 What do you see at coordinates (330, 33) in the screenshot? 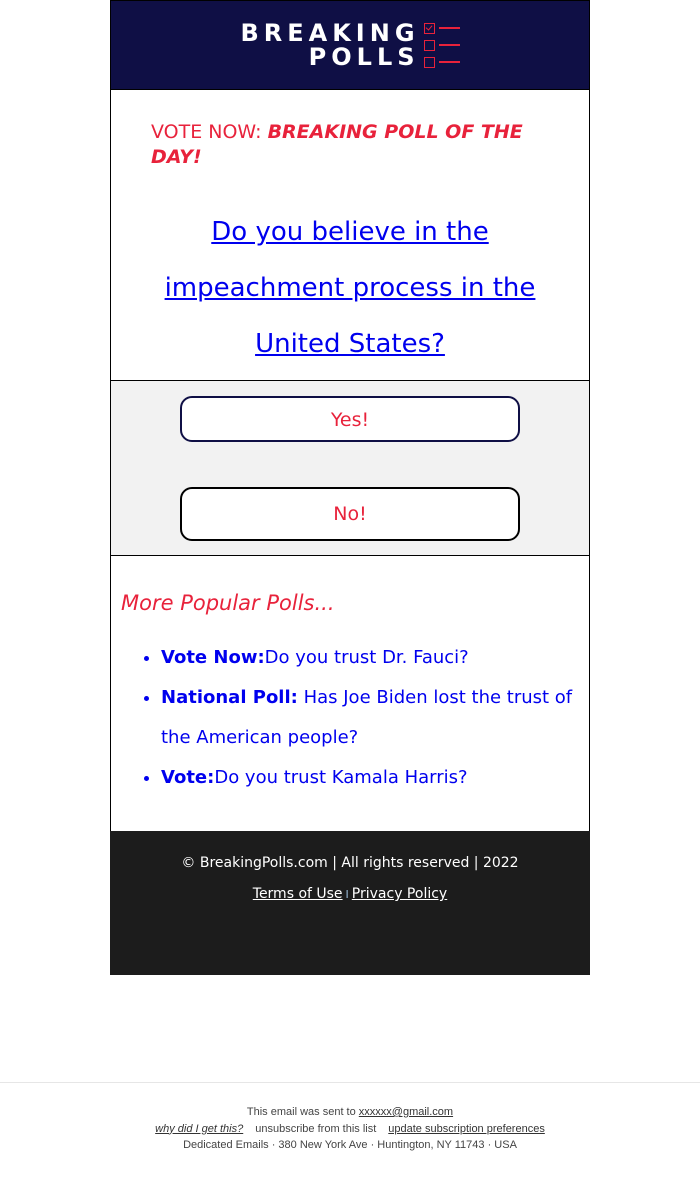
I see `logo-line-1: BREAKING` at bounding box center [330, 33].